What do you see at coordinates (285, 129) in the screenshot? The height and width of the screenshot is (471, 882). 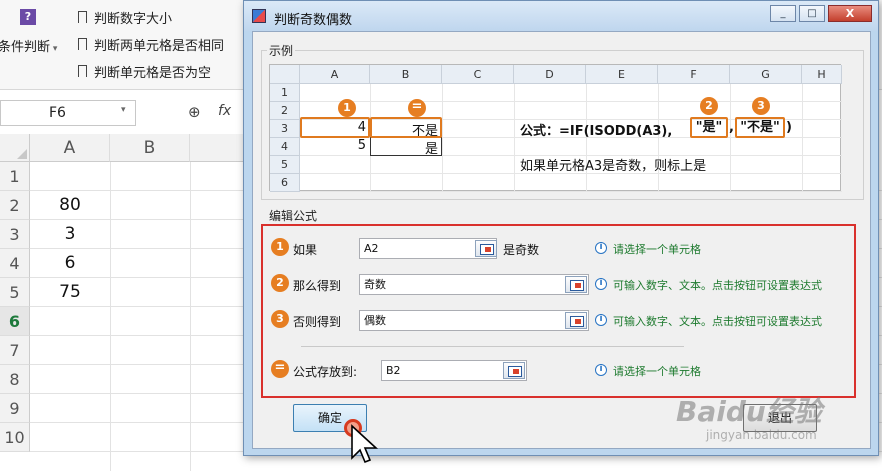 I see `example-row-header: 3` at bounding box center [285, 129].